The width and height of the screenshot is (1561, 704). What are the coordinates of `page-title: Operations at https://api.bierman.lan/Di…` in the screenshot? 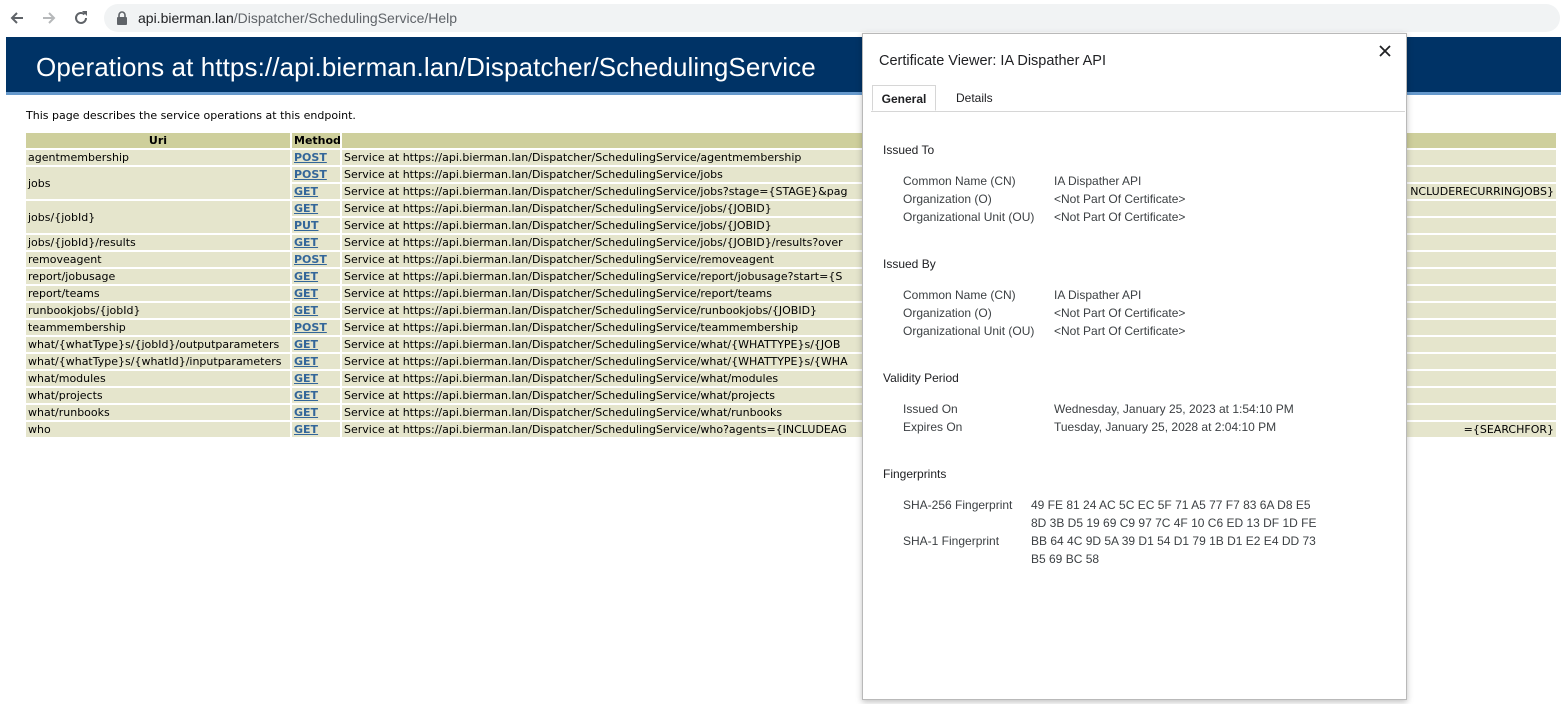 It's located at (426, 67).